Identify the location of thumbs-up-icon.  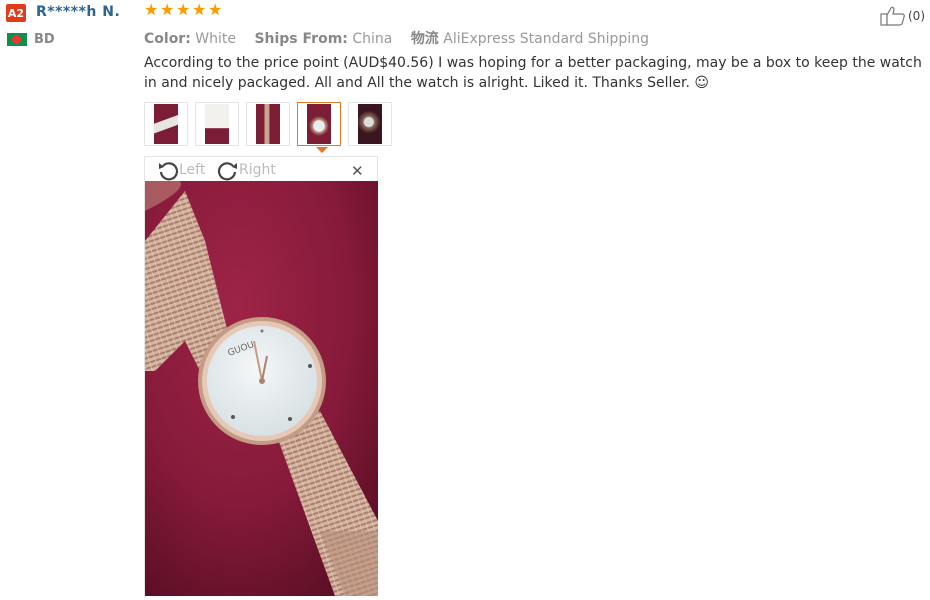
(893, 16).